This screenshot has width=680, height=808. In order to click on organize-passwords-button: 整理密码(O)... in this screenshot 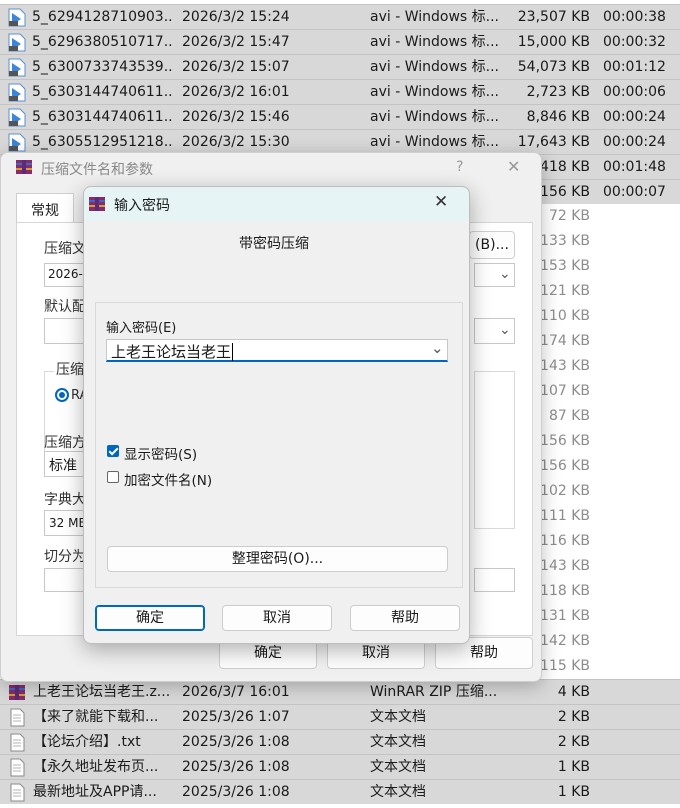, I will do `click(277, 559)`.